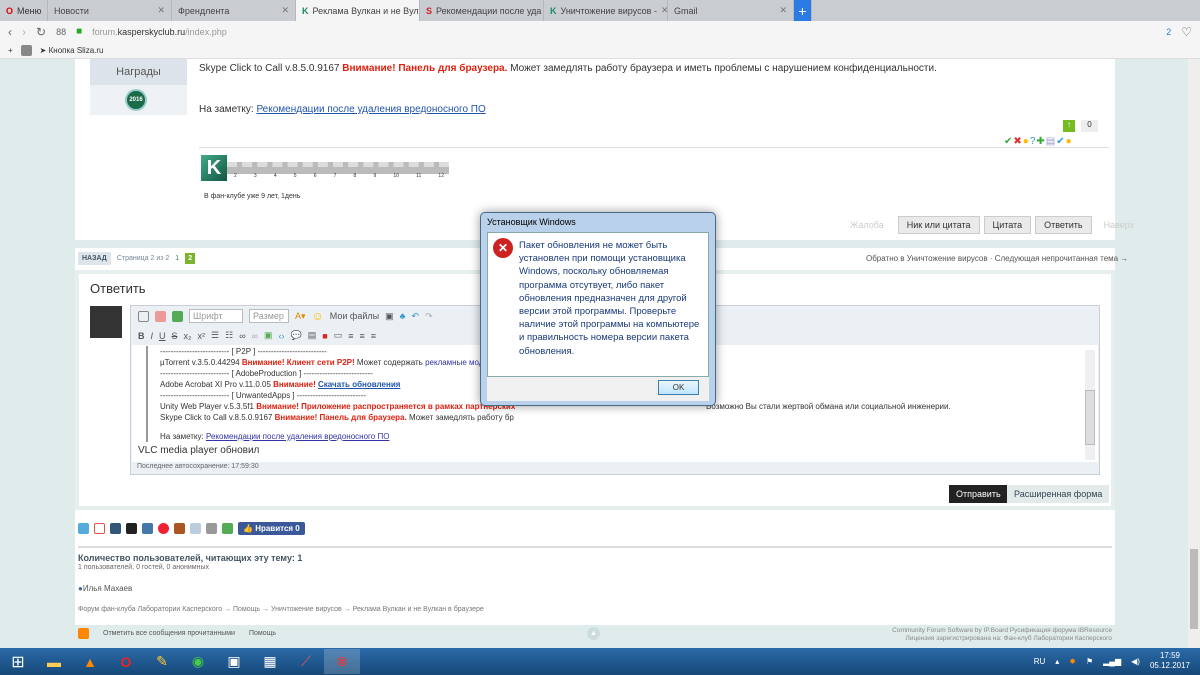  Describe the element at coordinates (1168, 32) in the screenshot. I see `extension-badge: 2` at that location.